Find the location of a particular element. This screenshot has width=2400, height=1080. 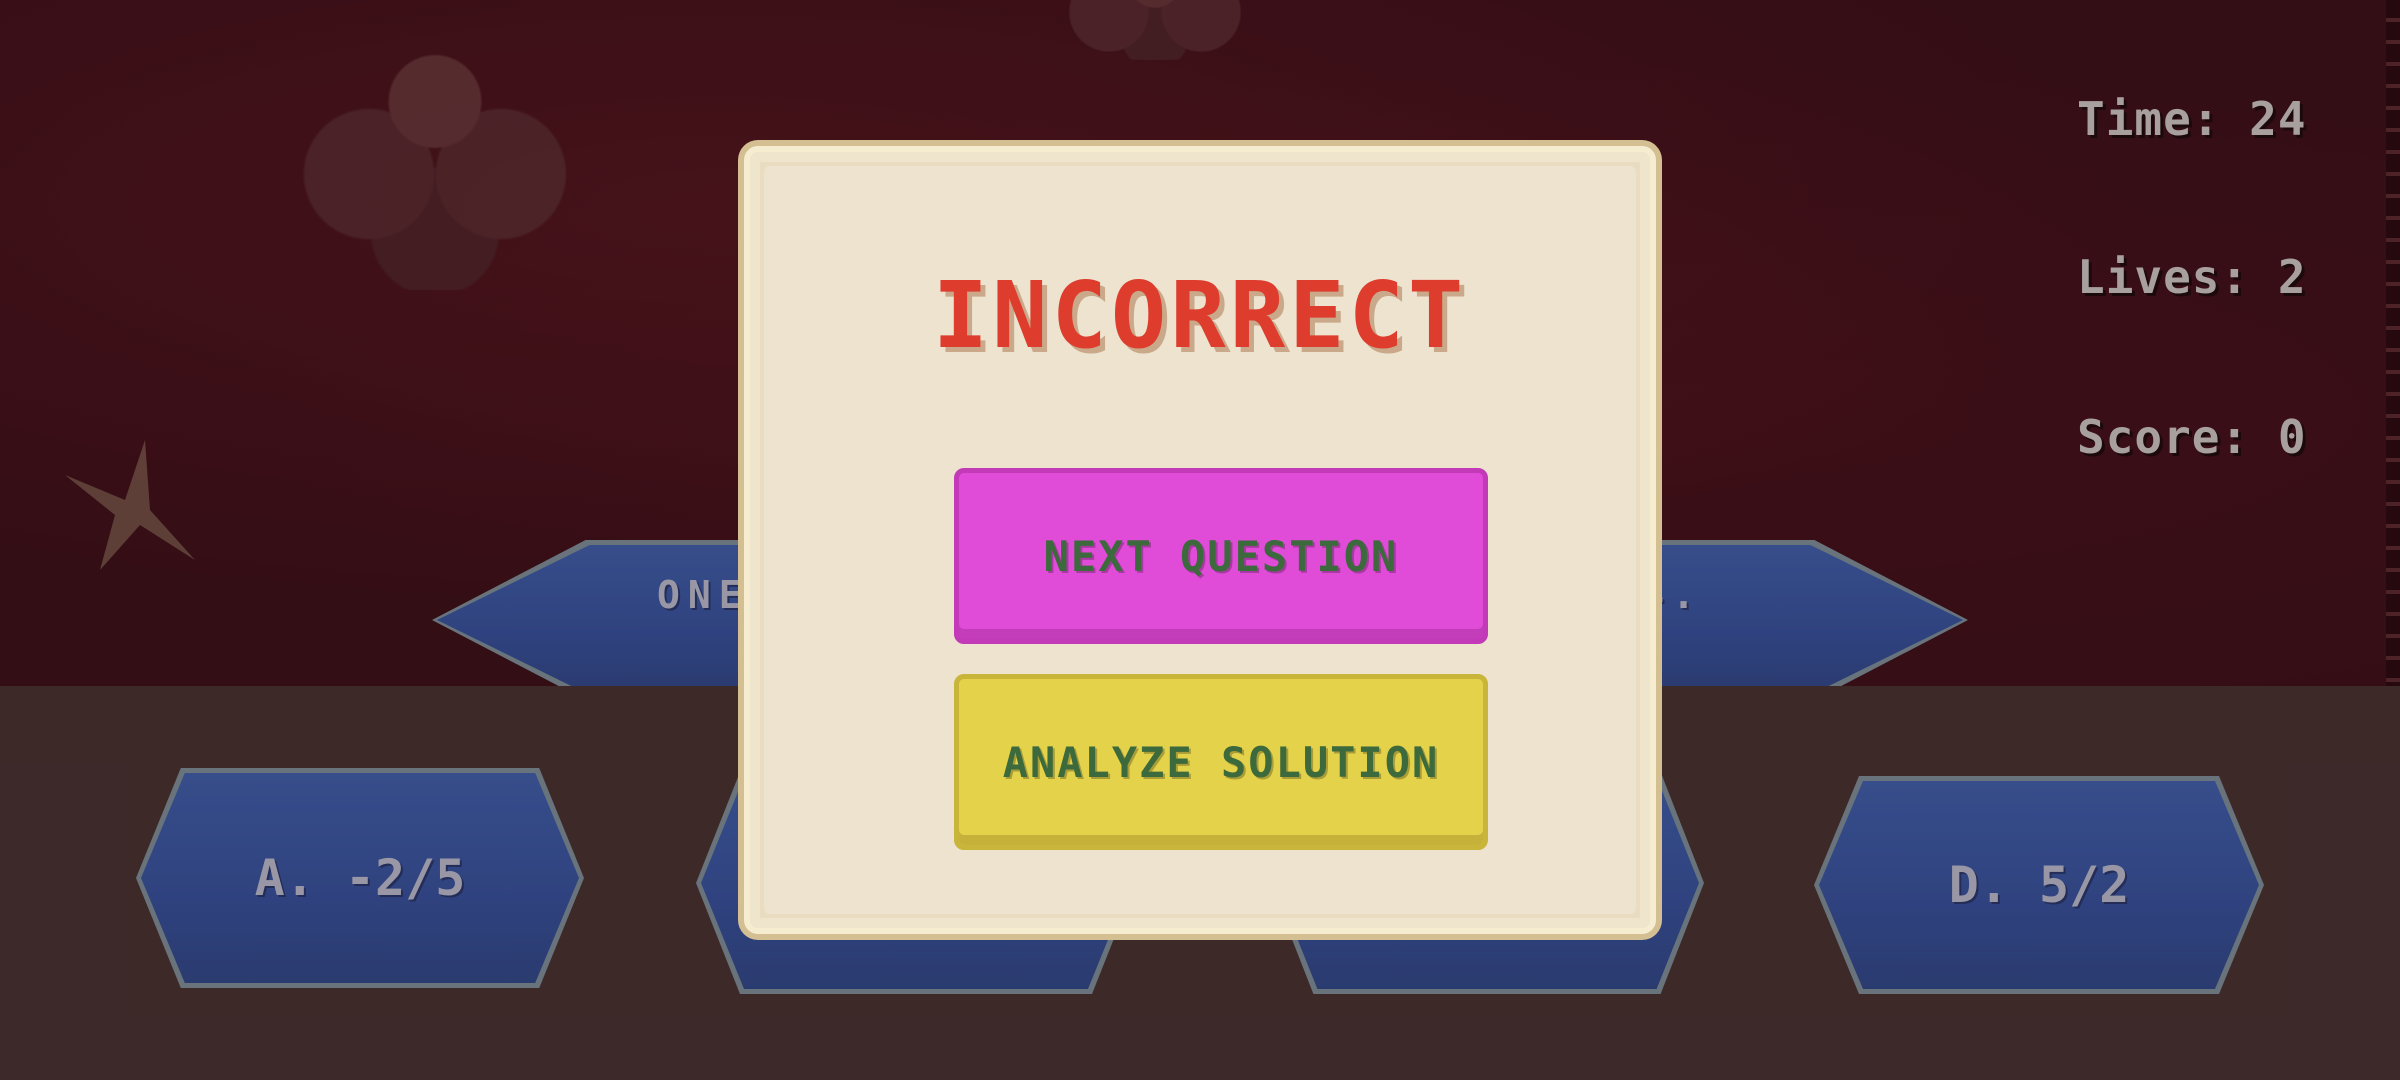

analyze-solution-label: ANALYZE SOLUTION is located at coordinates (1221, 762).